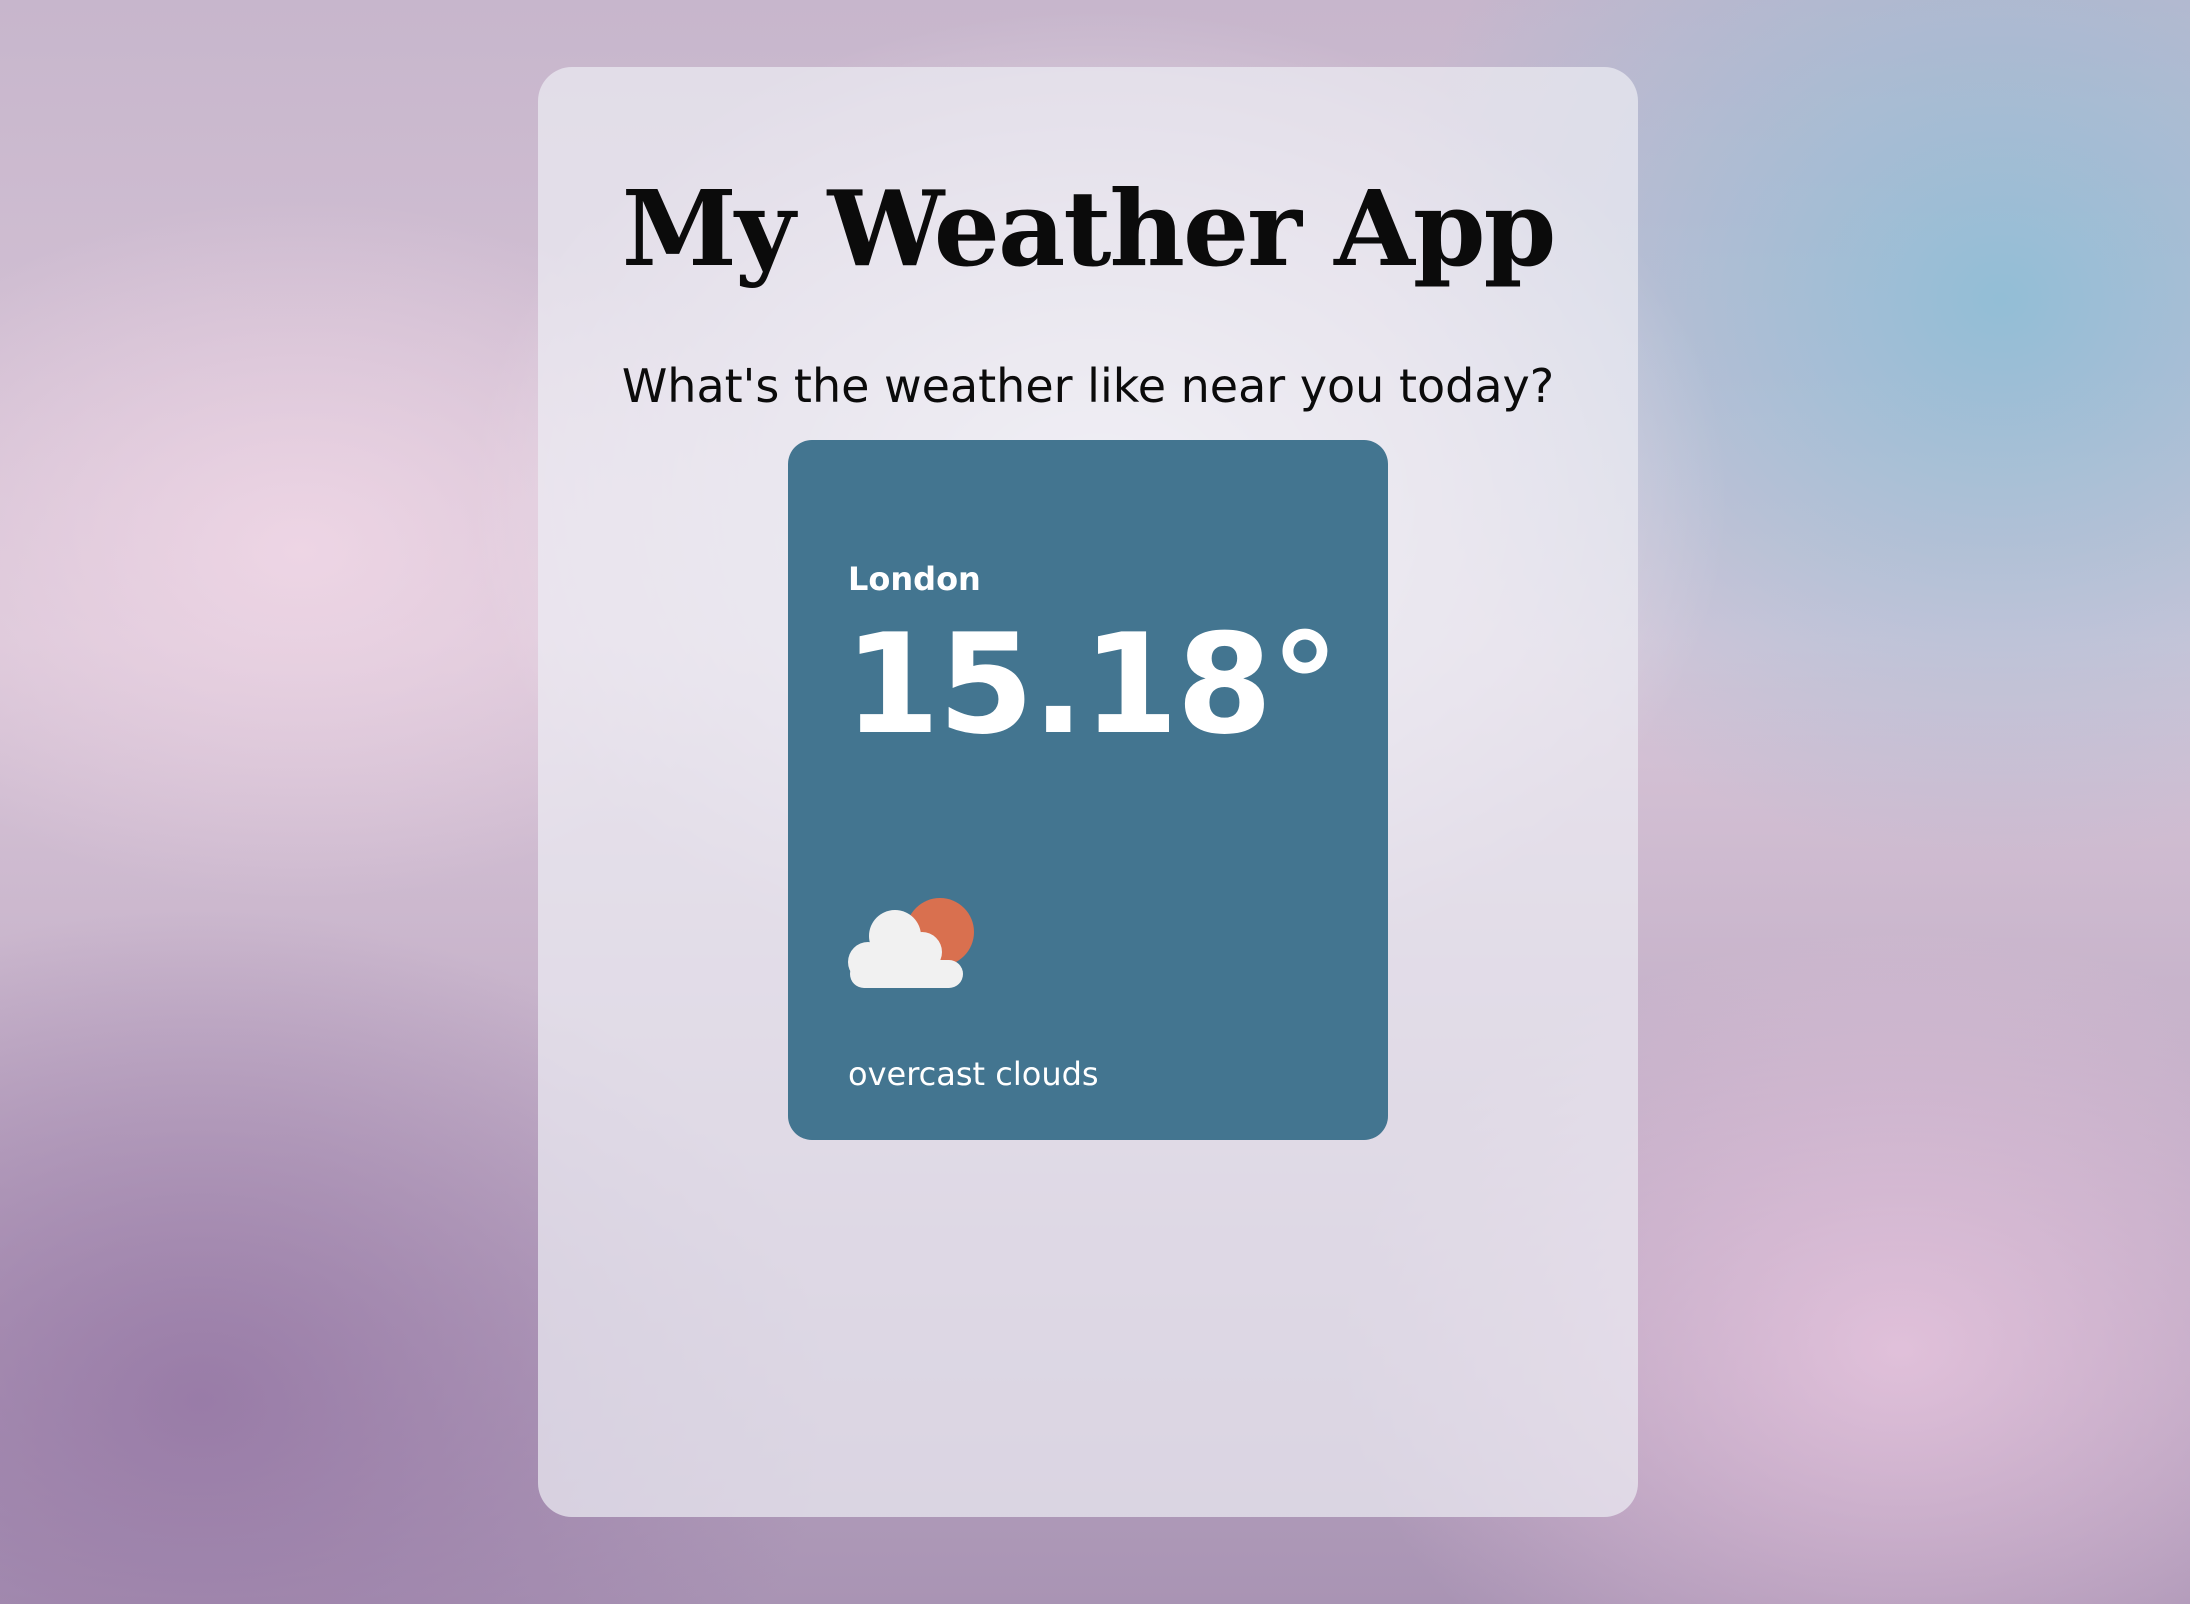 This screenshot has width=2190, height=1604. What do you see at coordinates (1089, 228) in the screenshot?
I see `app-title: My Weather App` at bounding box center [1089, 228].